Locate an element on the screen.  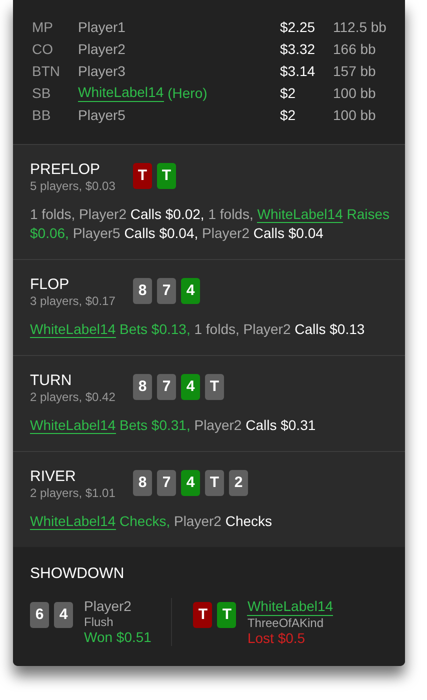
street-info: 2 players, $0.42 is located at coordinates (73, 397).